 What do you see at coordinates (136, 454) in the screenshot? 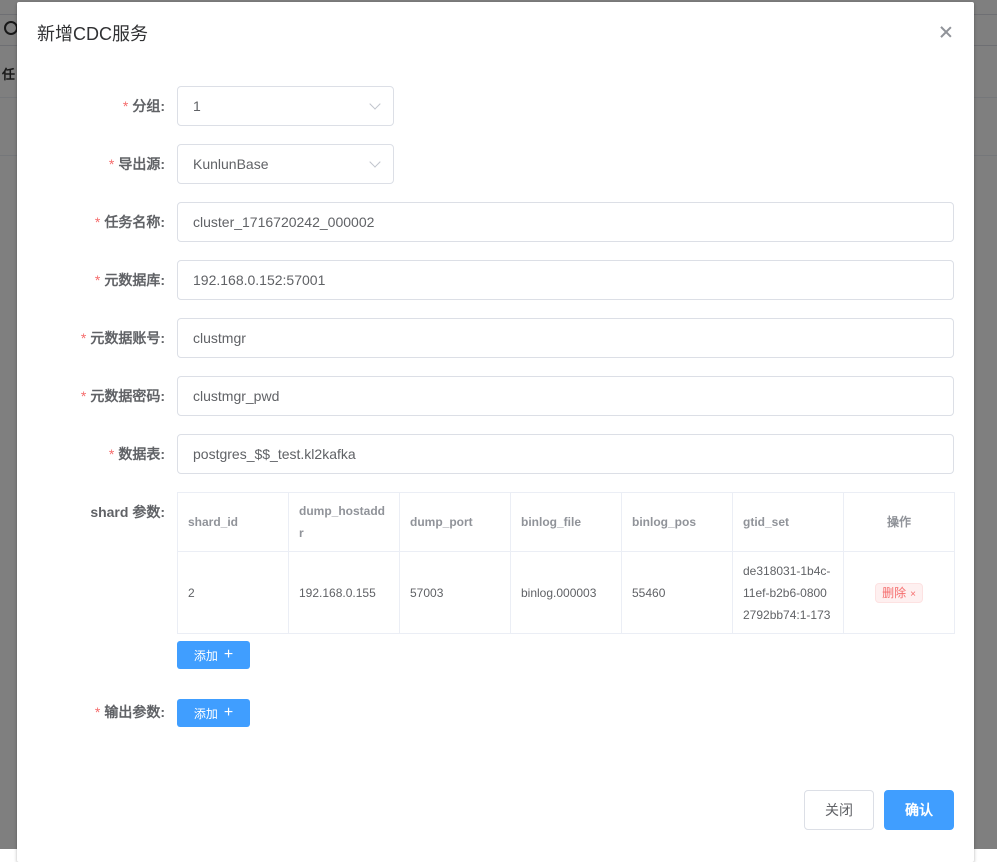
I see `data-table-label: * 数据表:` at bounding box center [136, 454].